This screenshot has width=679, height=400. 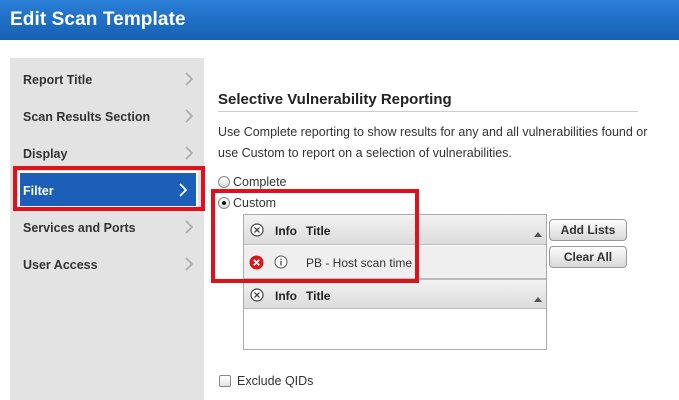 I want to click on exclude-qids-option: Exclude QIDs, so click(x=266, y=381).